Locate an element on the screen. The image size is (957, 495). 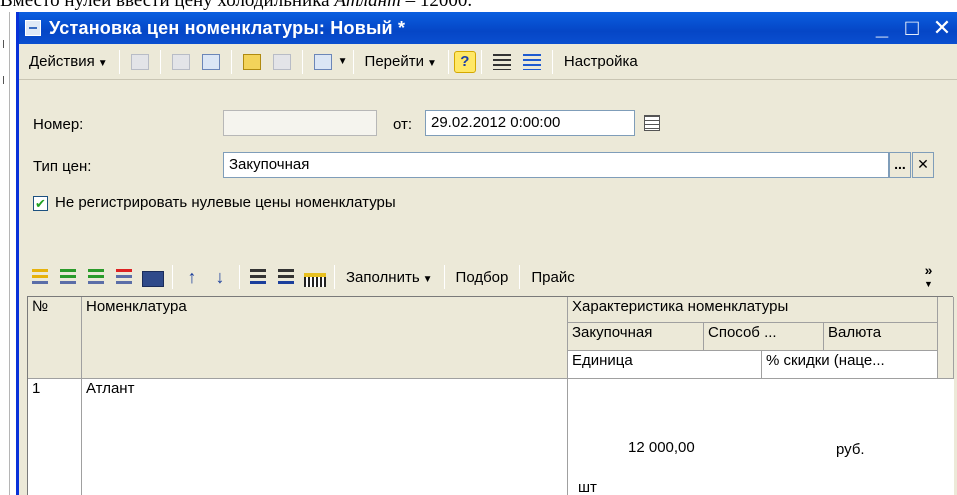
sort-descending-icon is located at coordinates (287, 277).